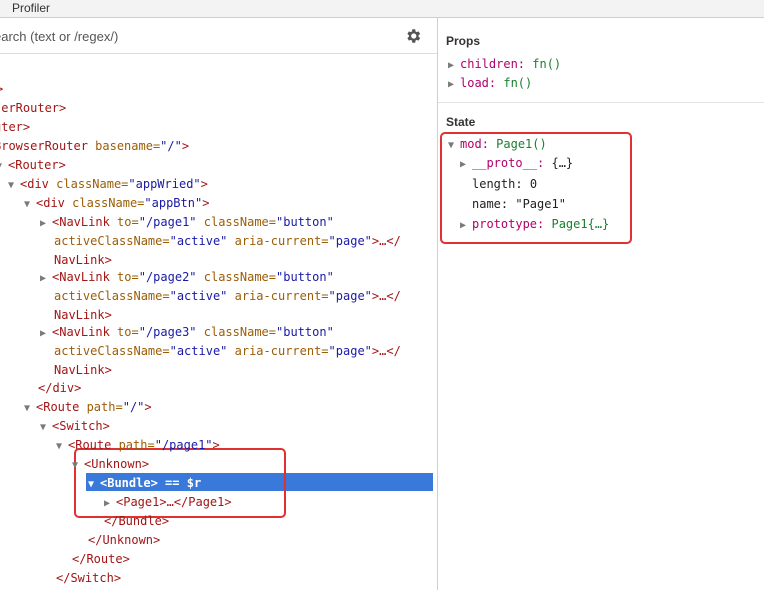 The height and width of the screenshot is (590, 764). I want to click on attr-name: aria-current=, so click(278, 296).